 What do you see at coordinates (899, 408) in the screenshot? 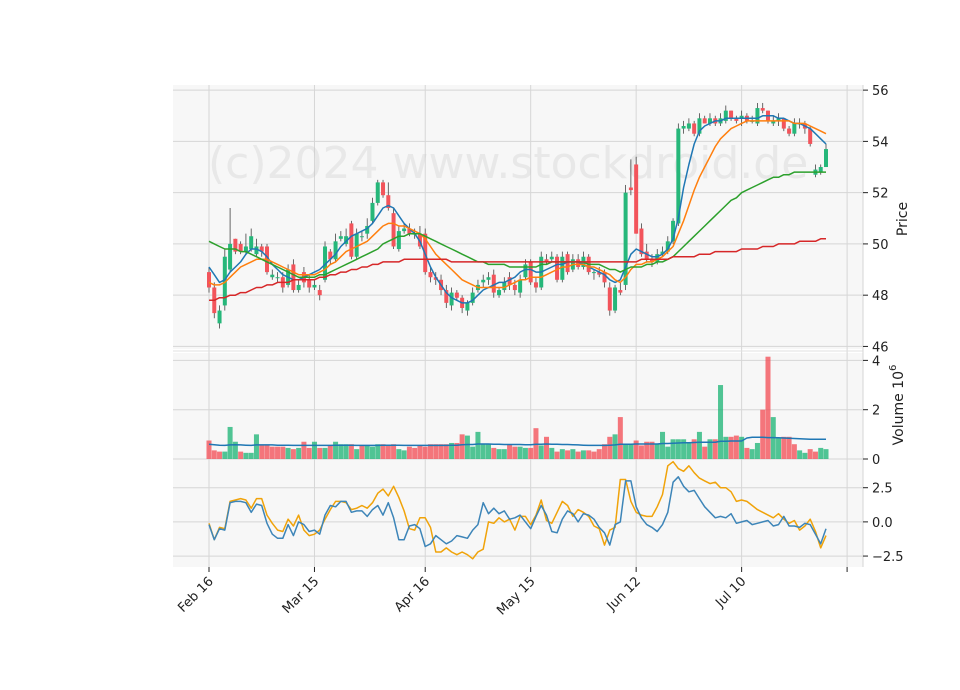
I see `volume-axis-label-base: Volume 10` at bounding box center [899, 408].